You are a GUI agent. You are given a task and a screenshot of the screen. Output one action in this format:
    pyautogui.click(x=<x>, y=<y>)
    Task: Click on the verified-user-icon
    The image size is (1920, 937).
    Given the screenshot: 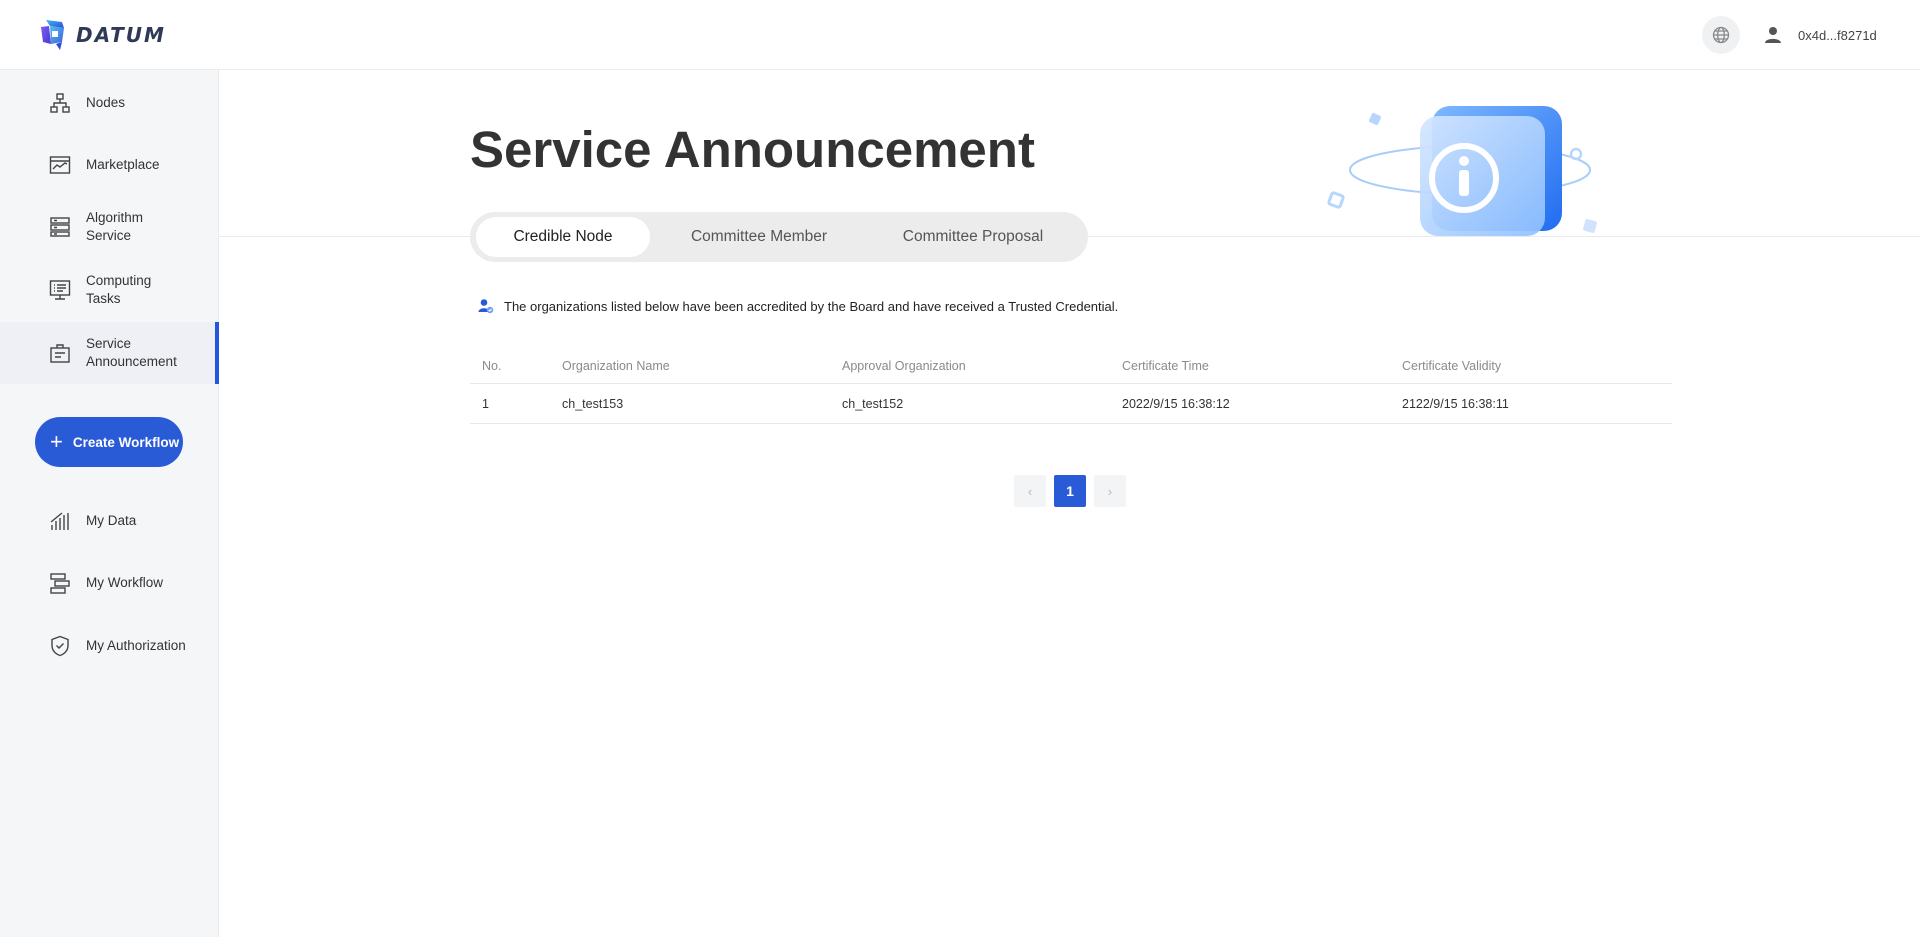 What is the action you would take?
    pyautogui.click(x=486, y=306)
    